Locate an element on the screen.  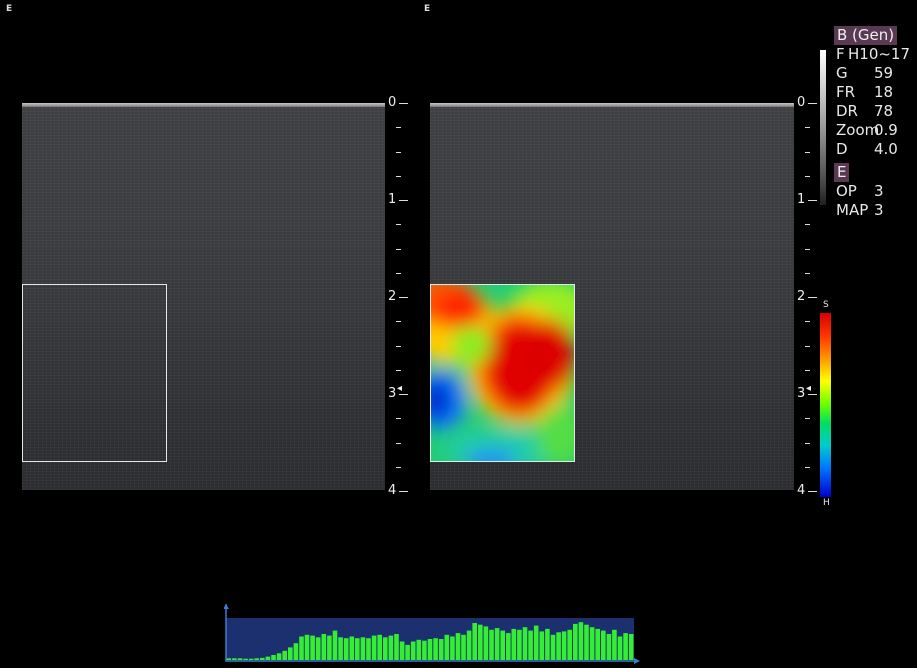
param-key: F is located at coordinates (840, 54).